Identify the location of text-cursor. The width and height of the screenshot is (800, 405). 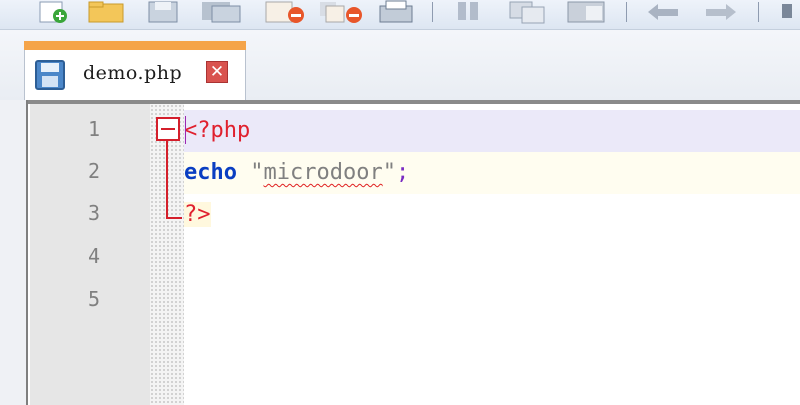
(185, 130).